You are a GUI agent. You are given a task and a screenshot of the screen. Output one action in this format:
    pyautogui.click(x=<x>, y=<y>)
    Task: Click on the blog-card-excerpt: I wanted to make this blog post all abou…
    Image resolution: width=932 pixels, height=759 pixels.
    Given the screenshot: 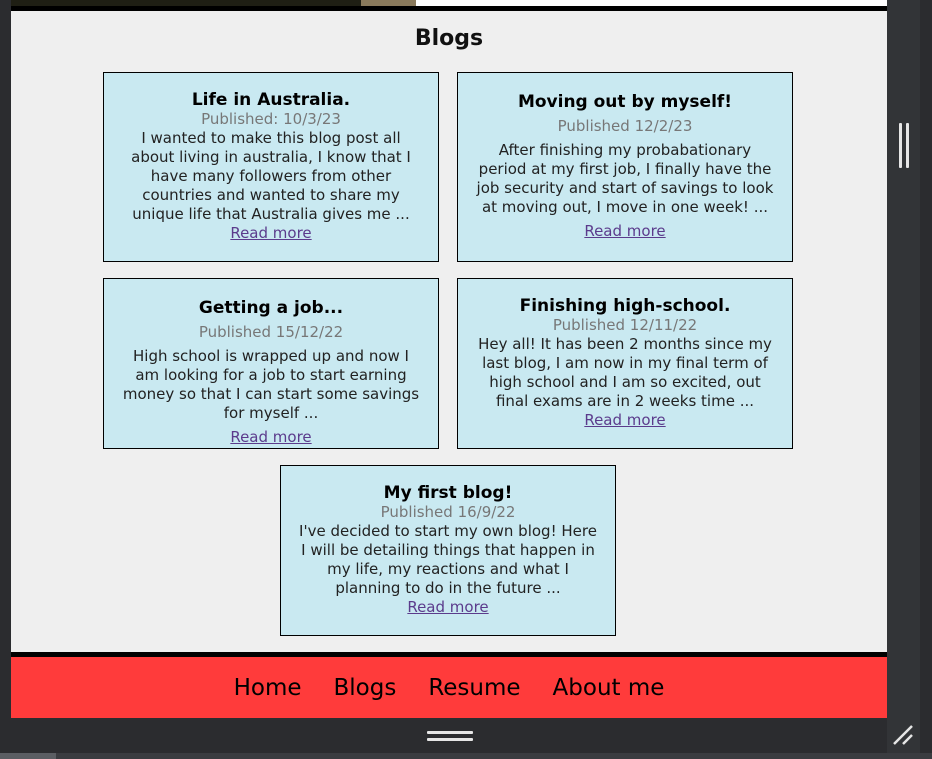 What is the action you would take?
    pyautogui.click(x=271, y=176)
    